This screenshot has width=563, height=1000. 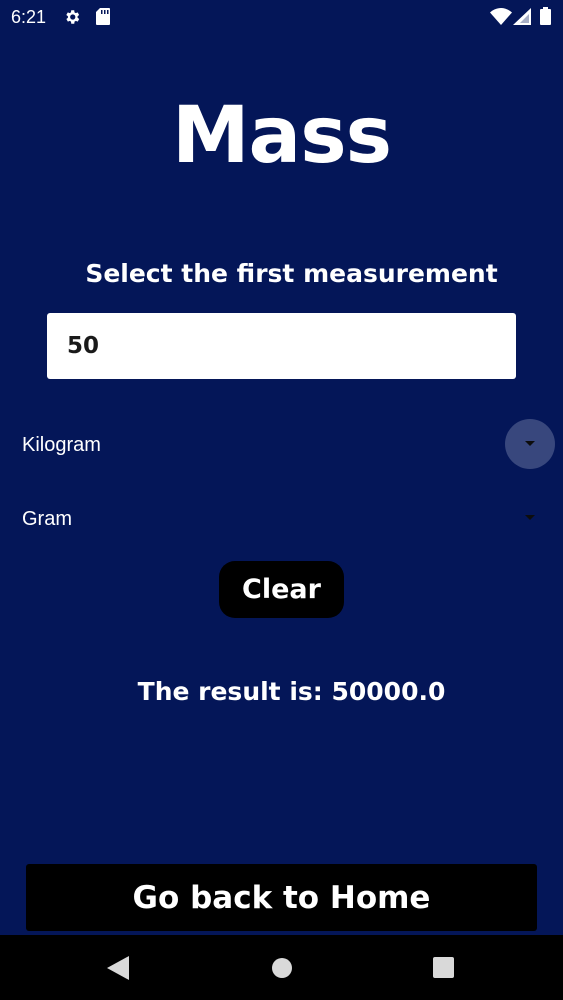 What do you see at coordinates (83, 346) in the screenshot?
I see `measurement-input-value: 50` at bounding box center [83, 346].